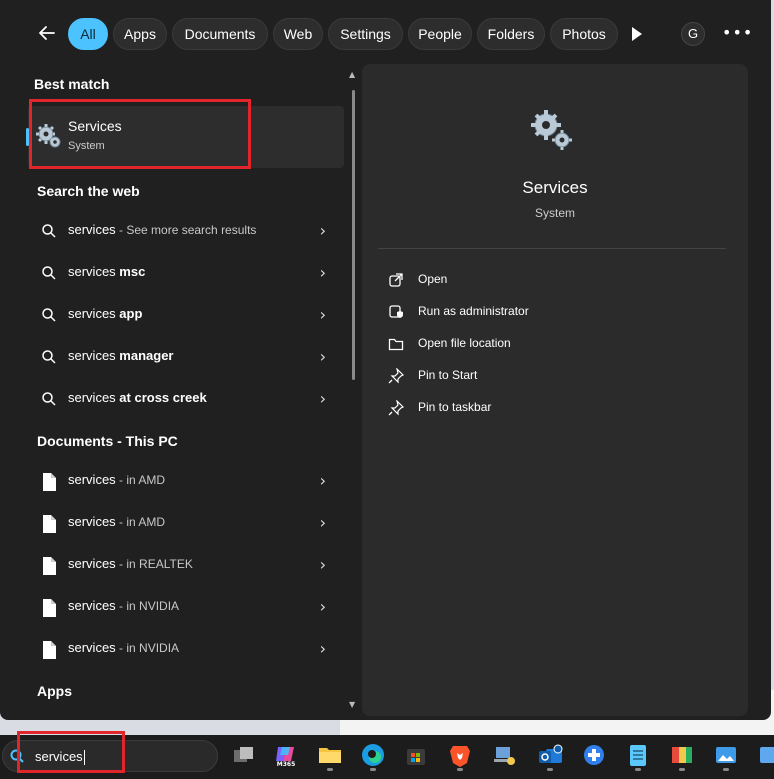 The width and height of the screenshot is (774, 779). I want to click on folder-icon, so click(396, 344).